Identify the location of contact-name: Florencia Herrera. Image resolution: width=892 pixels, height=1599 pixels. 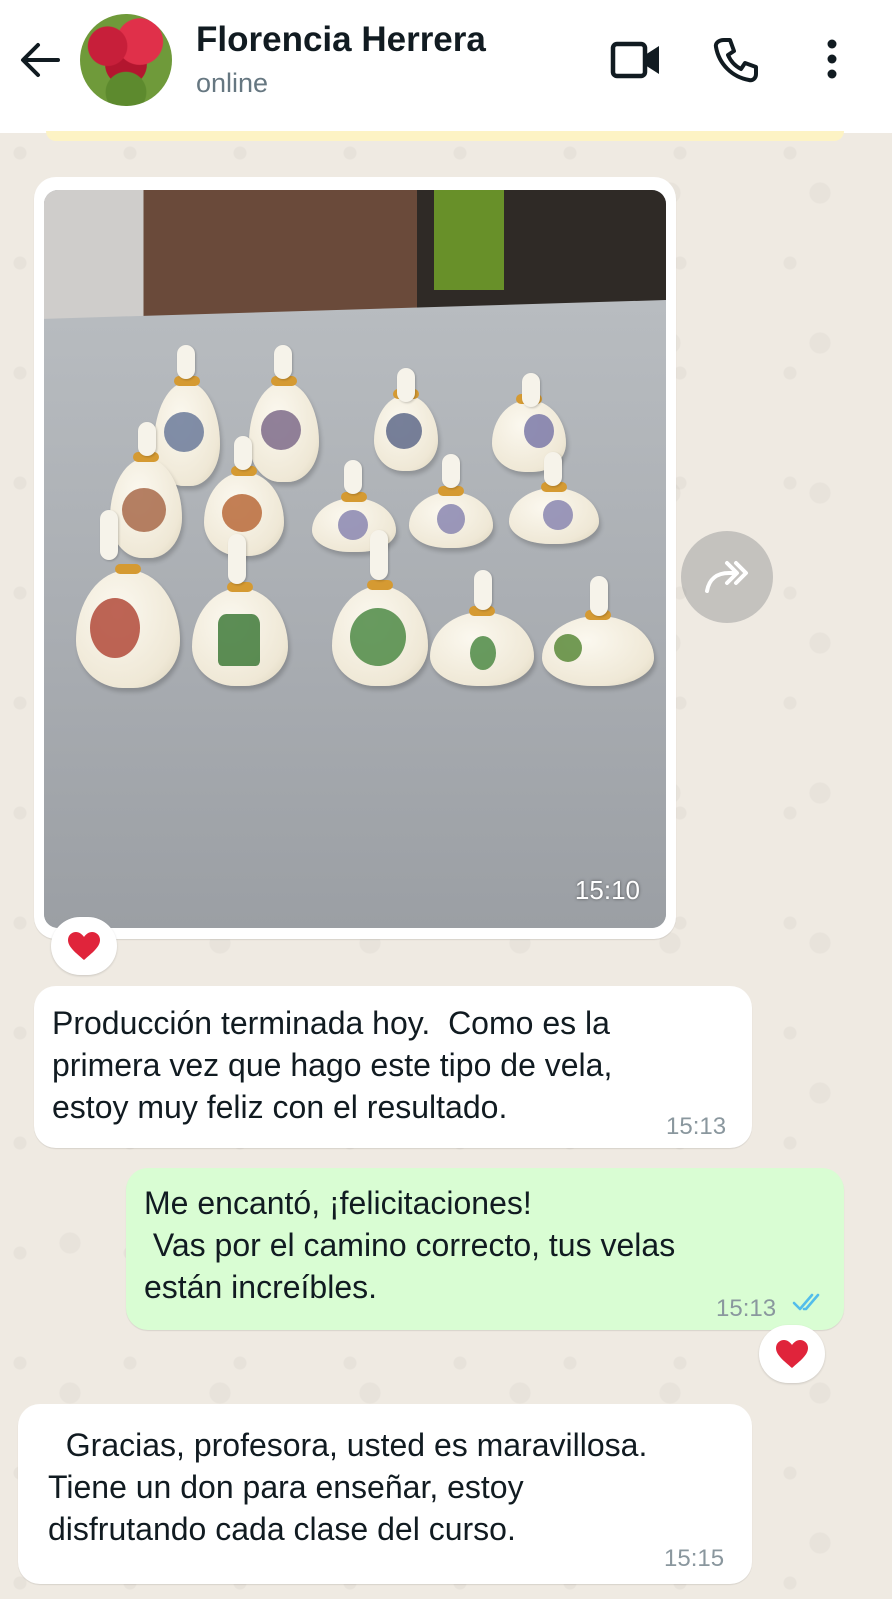
(341, 40).